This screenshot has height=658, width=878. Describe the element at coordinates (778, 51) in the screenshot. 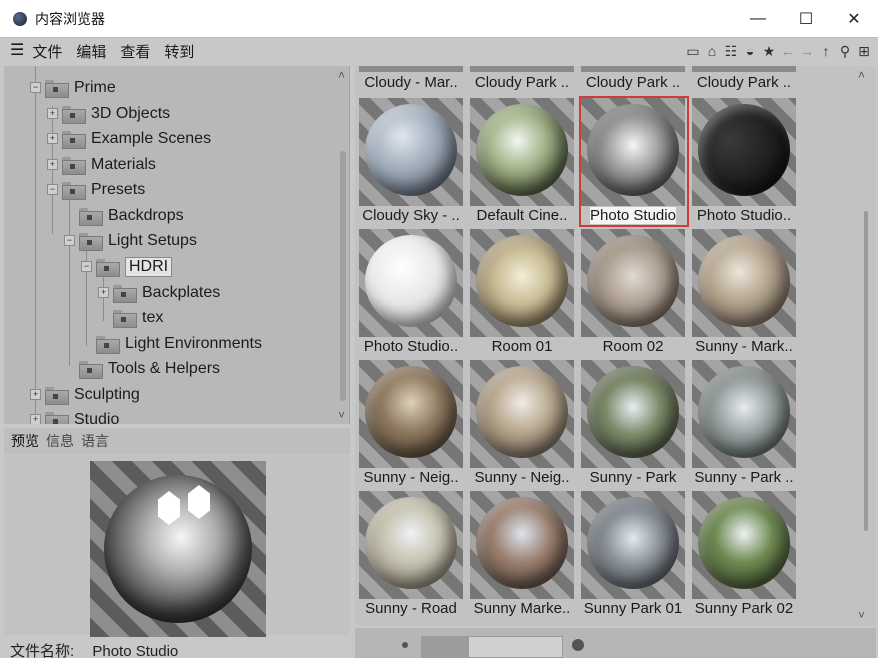

I see `toolbar: ▭ ⌂ ☷ ◒ ★ ← → ↑ ⚲ ⊞` at that location.